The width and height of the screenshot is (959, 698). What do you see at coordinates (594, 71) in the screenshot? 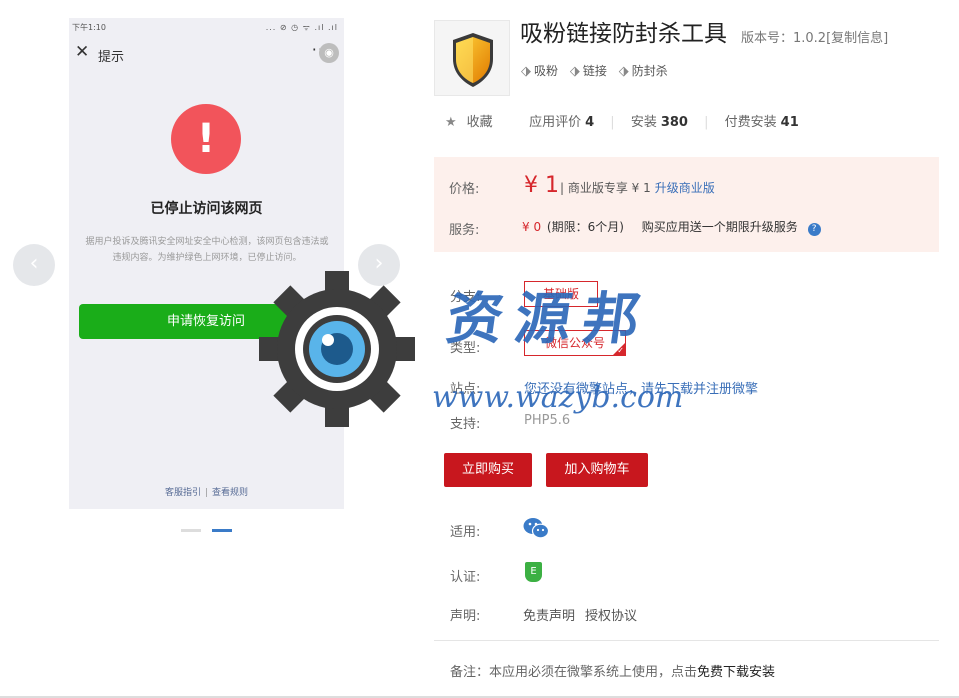
I see `tag-label: 链接` at bounding box center [594, 71].